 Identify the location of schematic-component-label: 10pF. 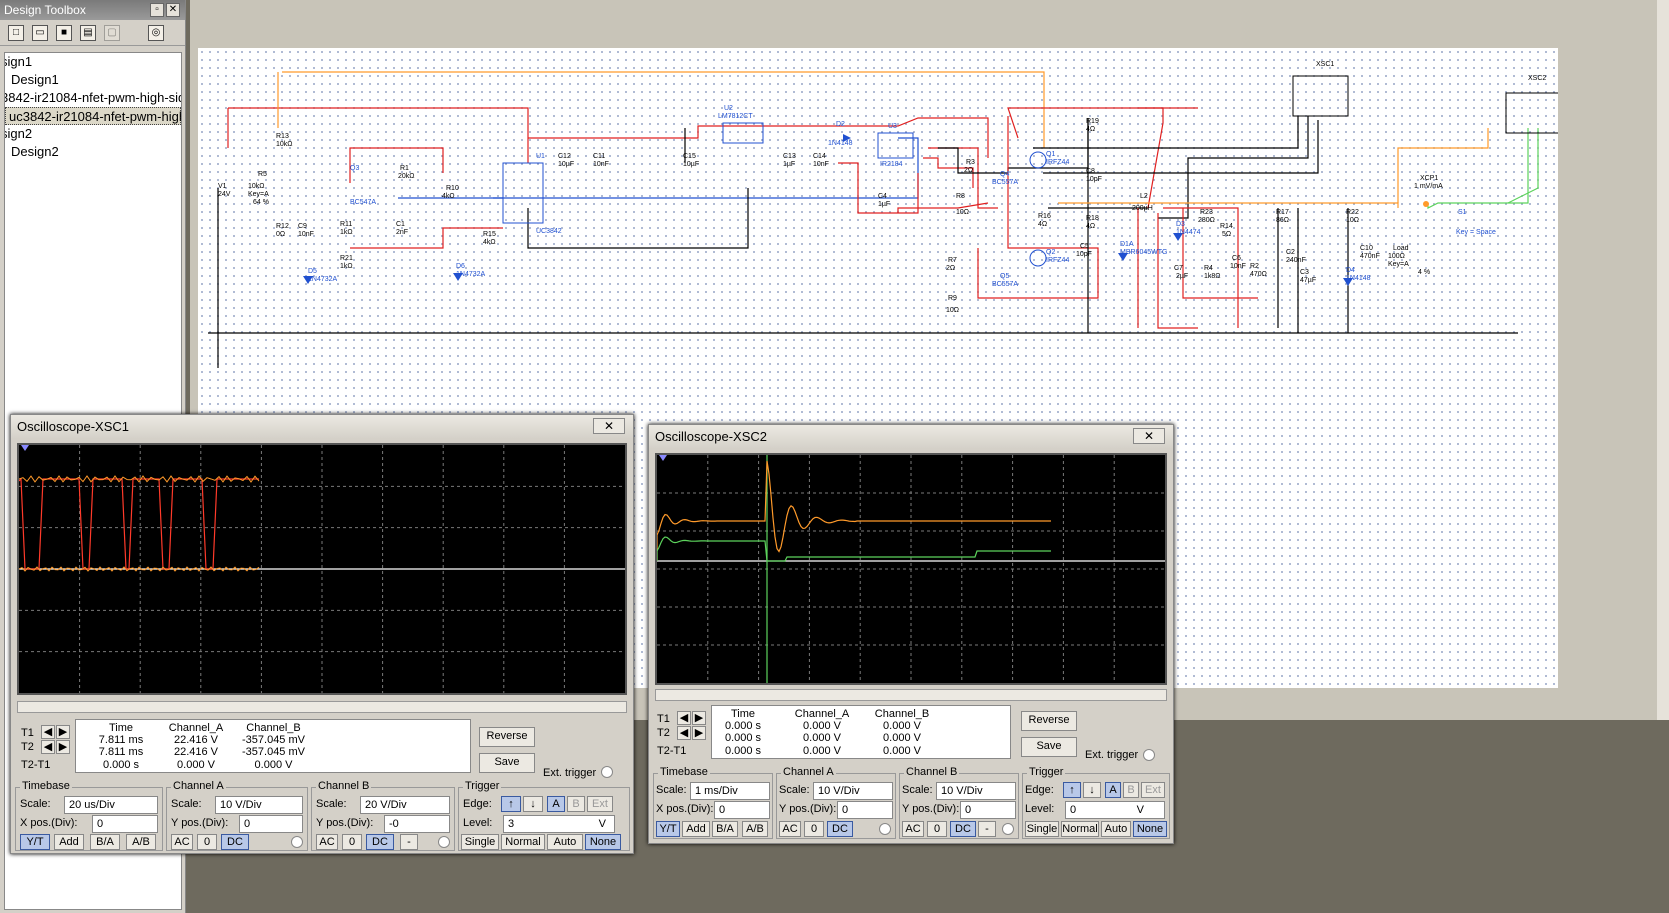
(1094, 179).